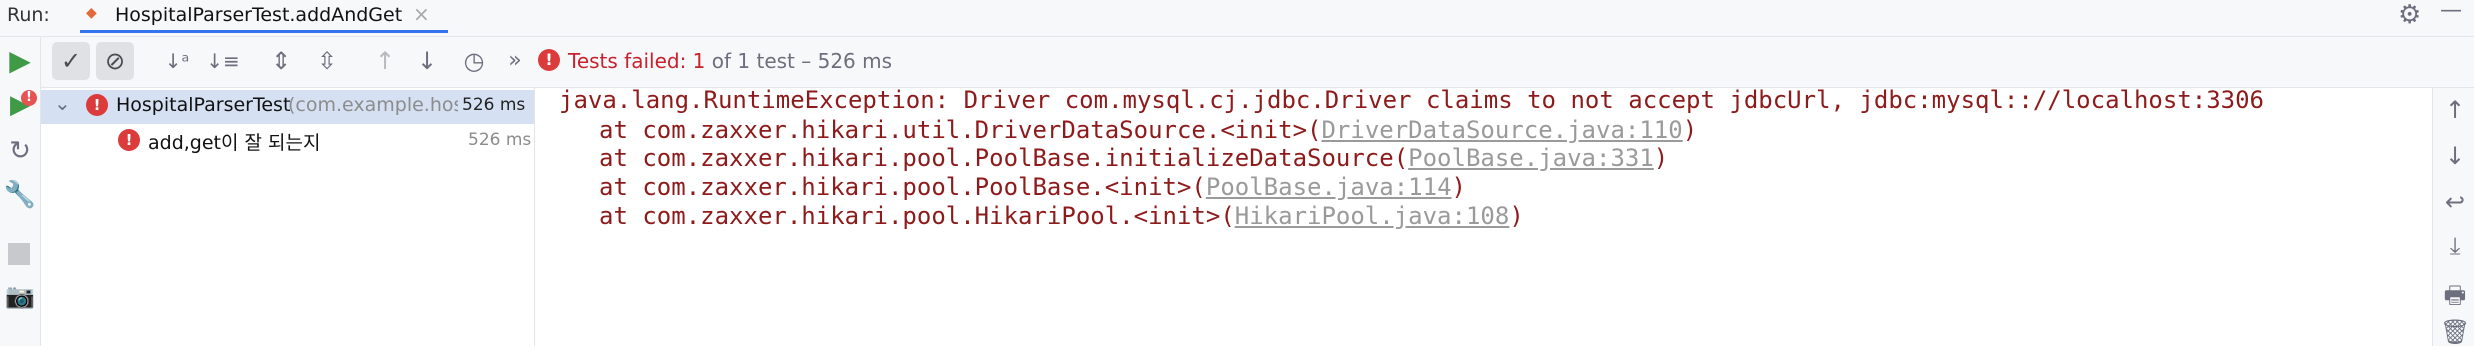  I want to click on next-failed-test-icon: ↓, so click(427, 61).